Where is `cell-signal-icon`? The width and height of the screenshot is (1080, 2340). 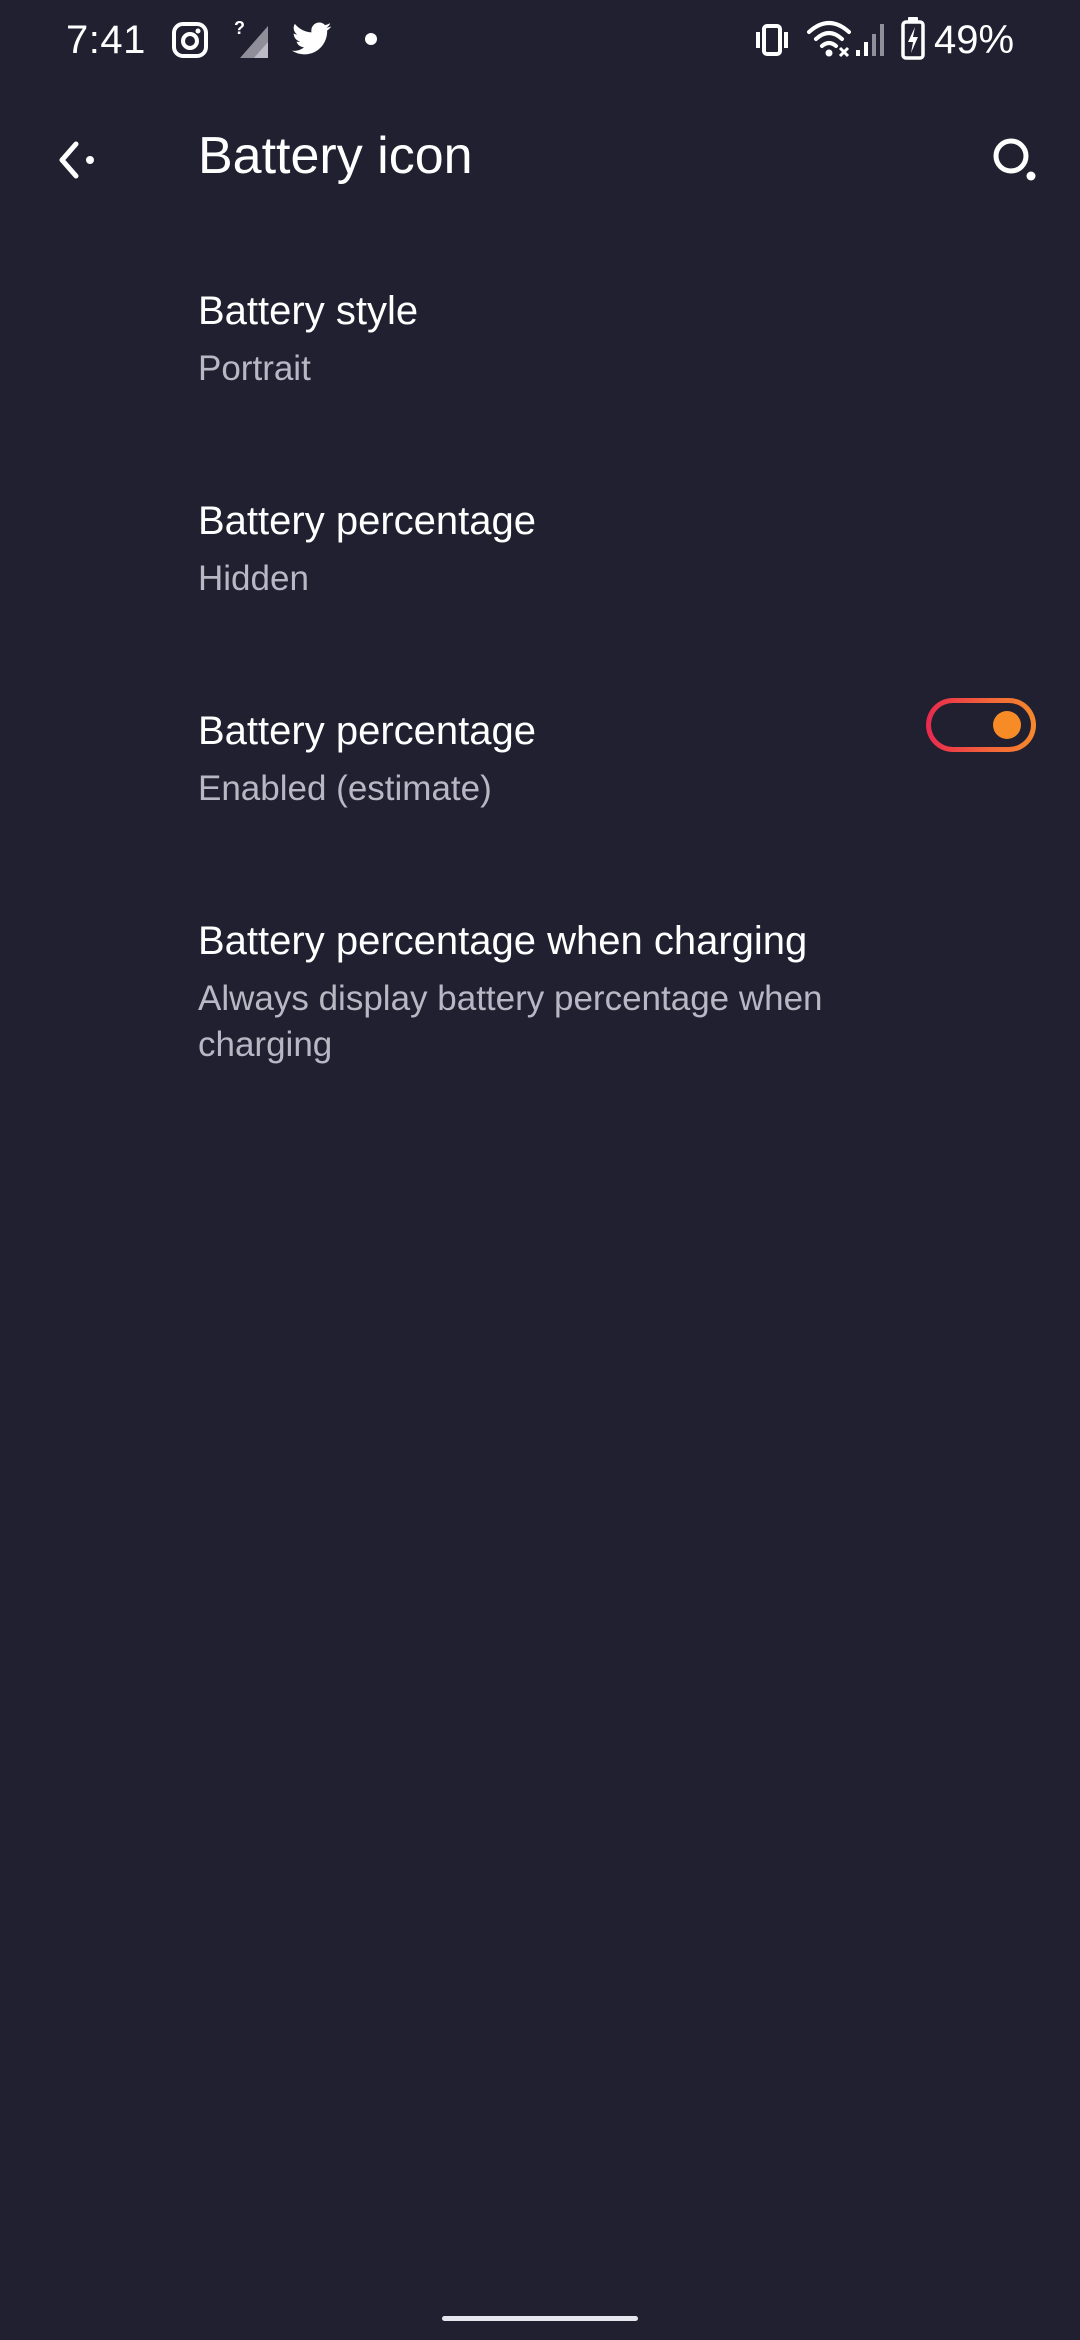
cell-signal-icon is located at coordinates (870, 40).